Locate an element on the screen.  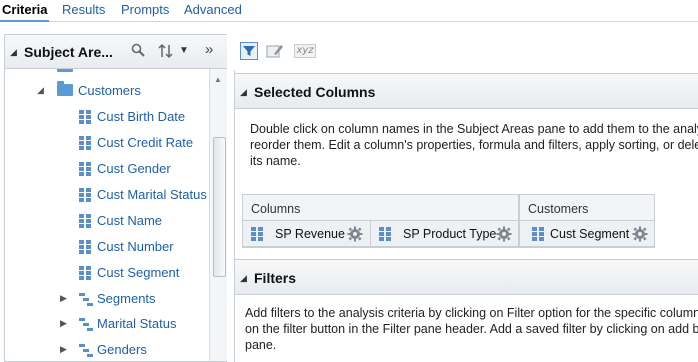
tree-item-cust-segment: Cust Segment is located at coordinates (105, 273).